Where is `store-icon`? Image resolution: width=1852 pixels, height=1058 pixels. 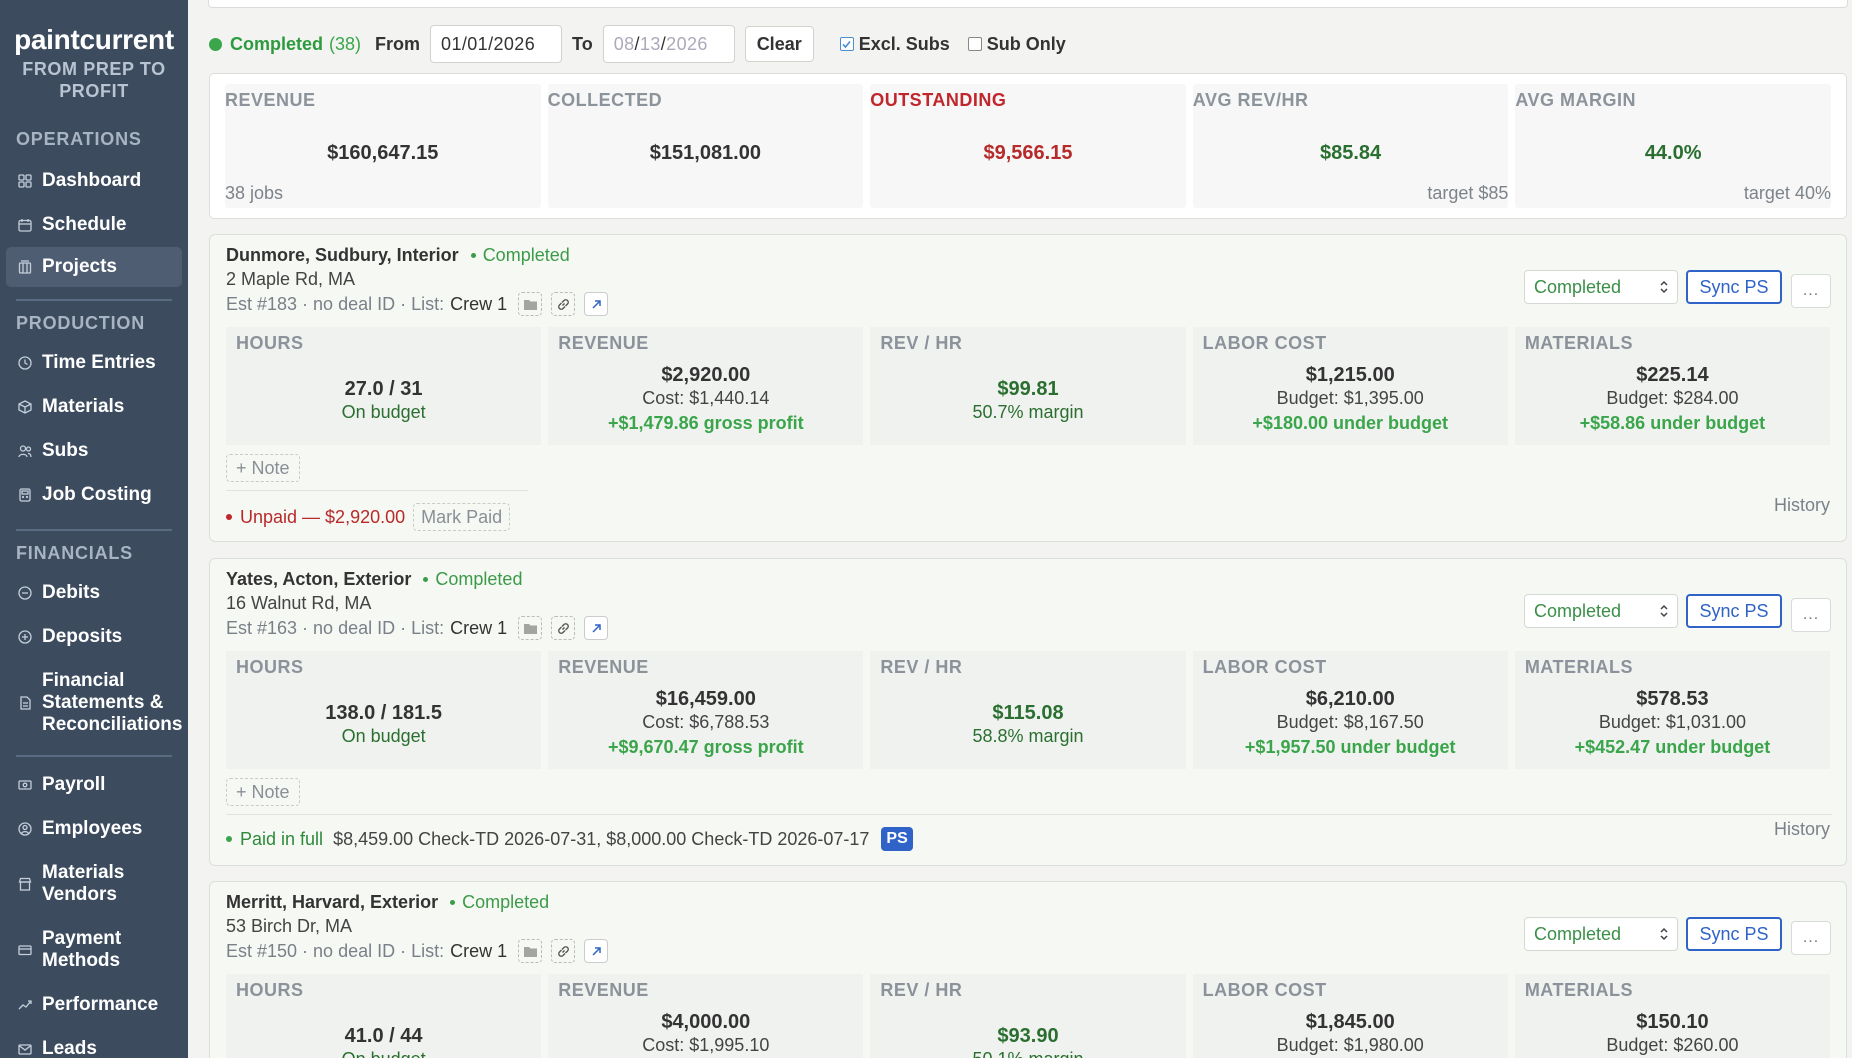 store-icon is located at coordinates (25, 884).